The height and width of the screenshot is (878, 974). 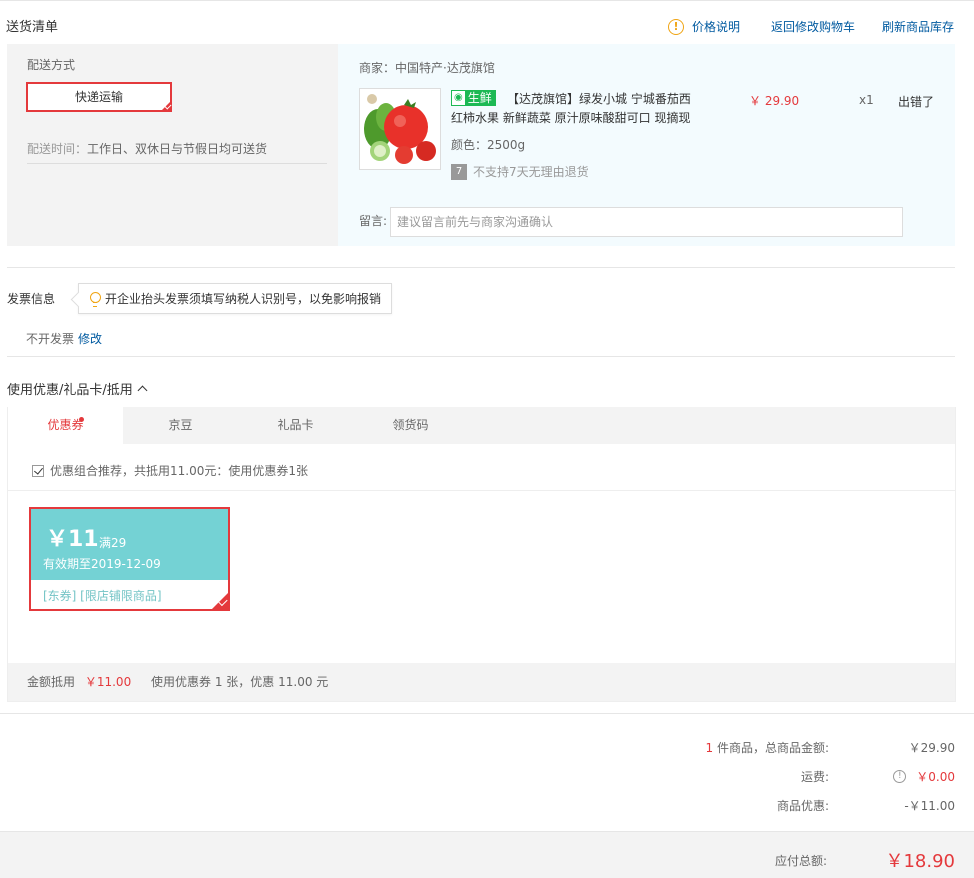 I want to click on no-return-notice: 7 不支持7天无理由退货, so click(x=520, y=171).